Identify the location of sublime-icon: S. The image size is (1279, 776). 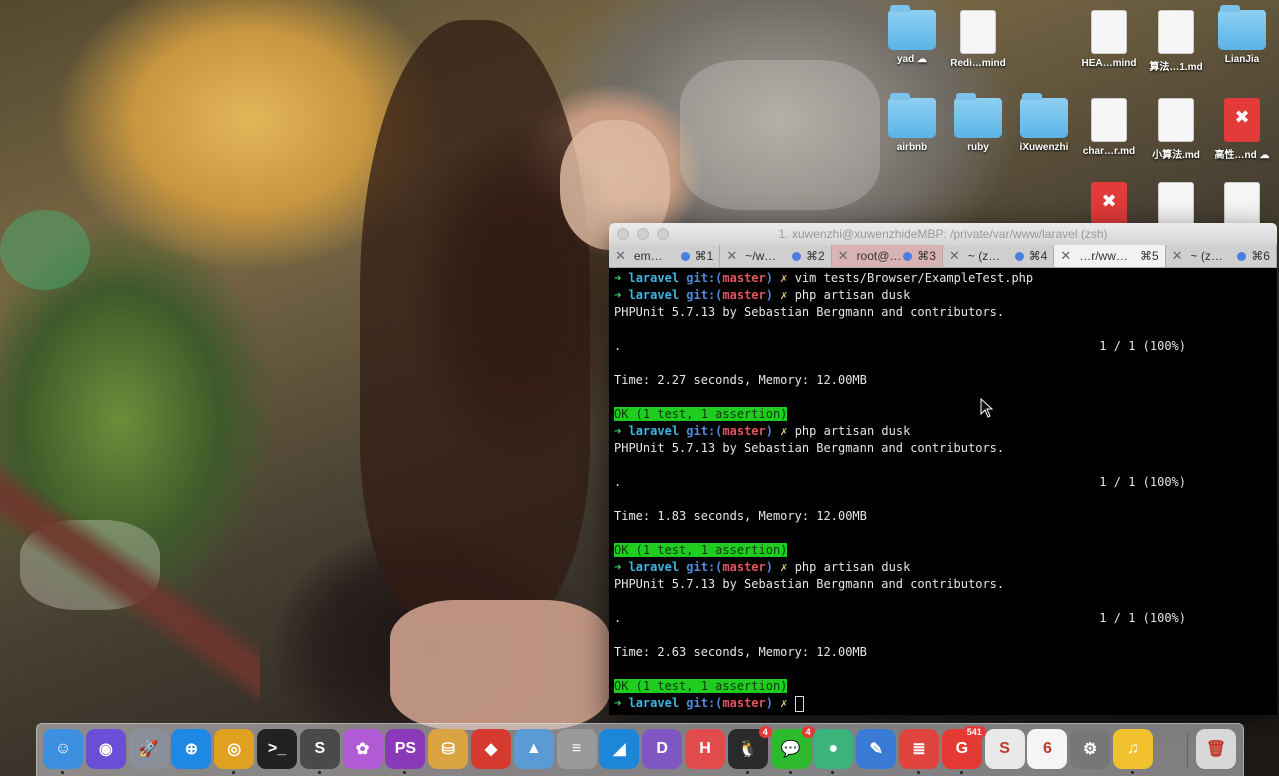
(319, 749).